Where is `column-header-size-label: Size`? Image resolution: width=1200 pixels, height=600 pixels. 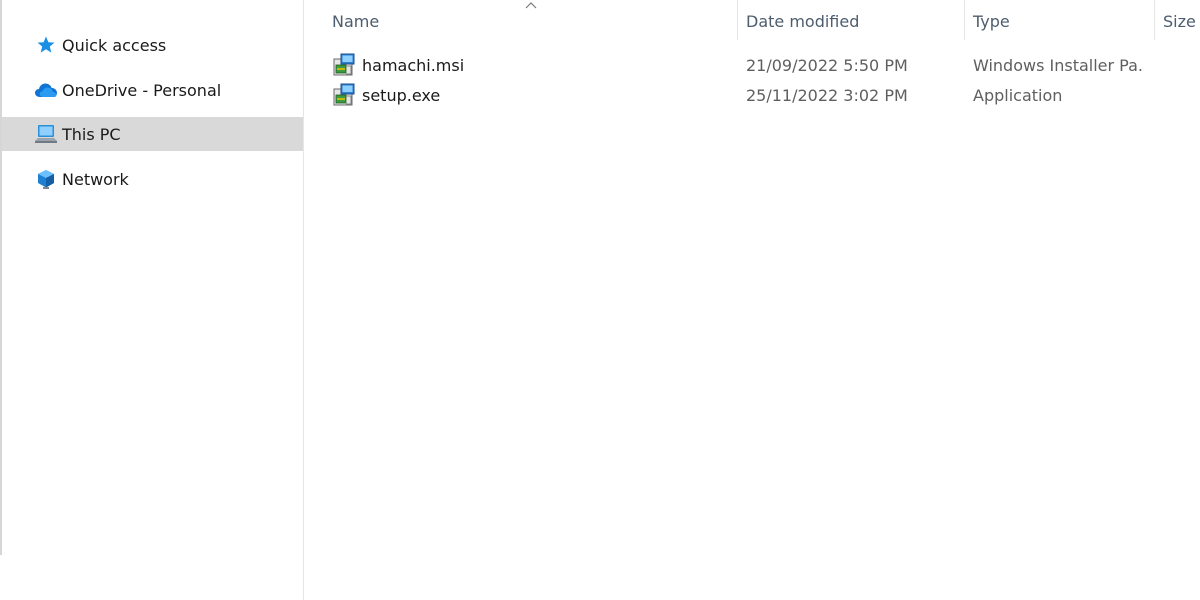
column-header-size-label: Size is located at coordinates (1179, 21).